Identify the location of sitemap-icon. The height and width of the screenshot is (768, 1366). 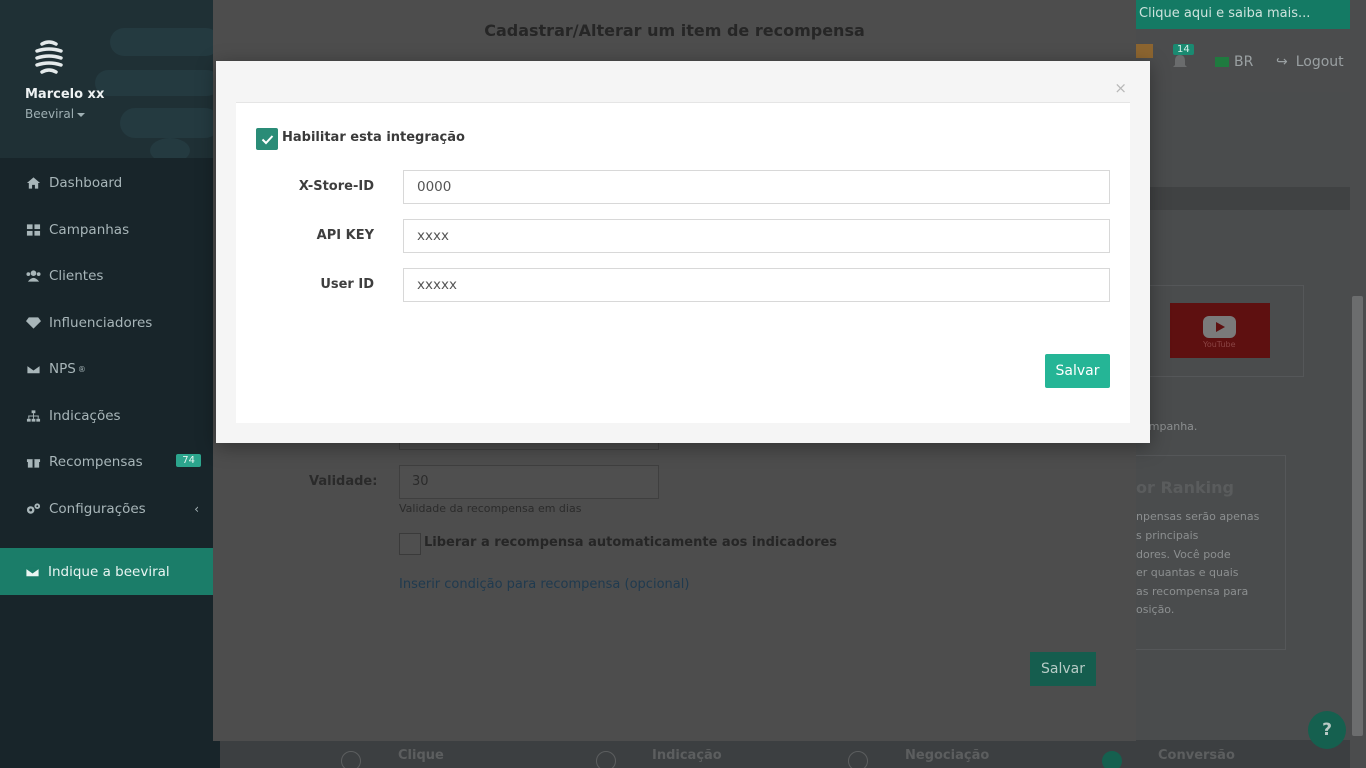
(33, 416).